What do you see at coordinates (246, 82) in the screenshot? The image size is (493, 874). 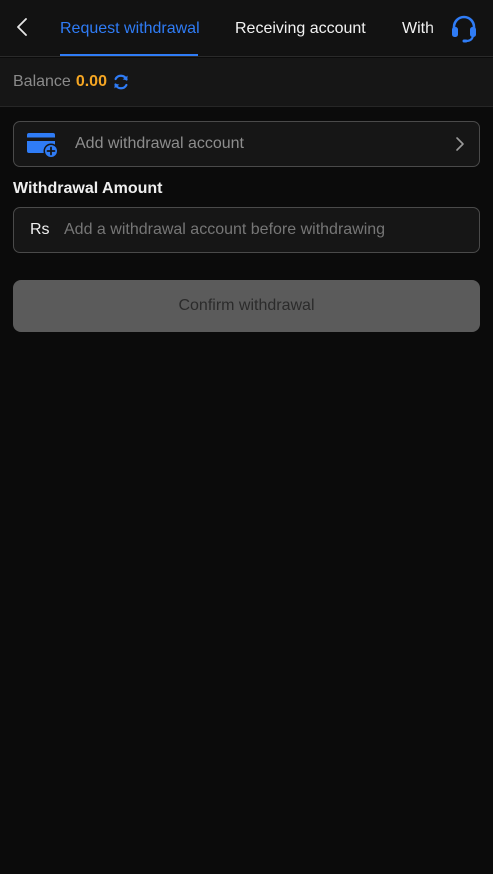 I see `balance-bar: Balance 0.00` at bounding box center [246, 82].